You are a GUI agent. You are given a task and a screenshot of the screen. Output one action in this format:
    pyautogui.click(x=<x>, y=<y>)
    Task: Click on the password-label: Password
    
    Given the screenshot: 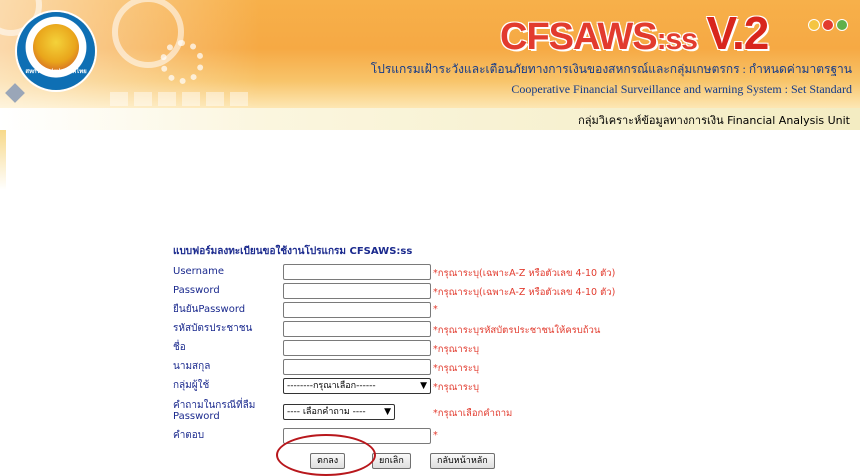 What is the action you would take?
    pyautogui.click(x=196, y=290)
    